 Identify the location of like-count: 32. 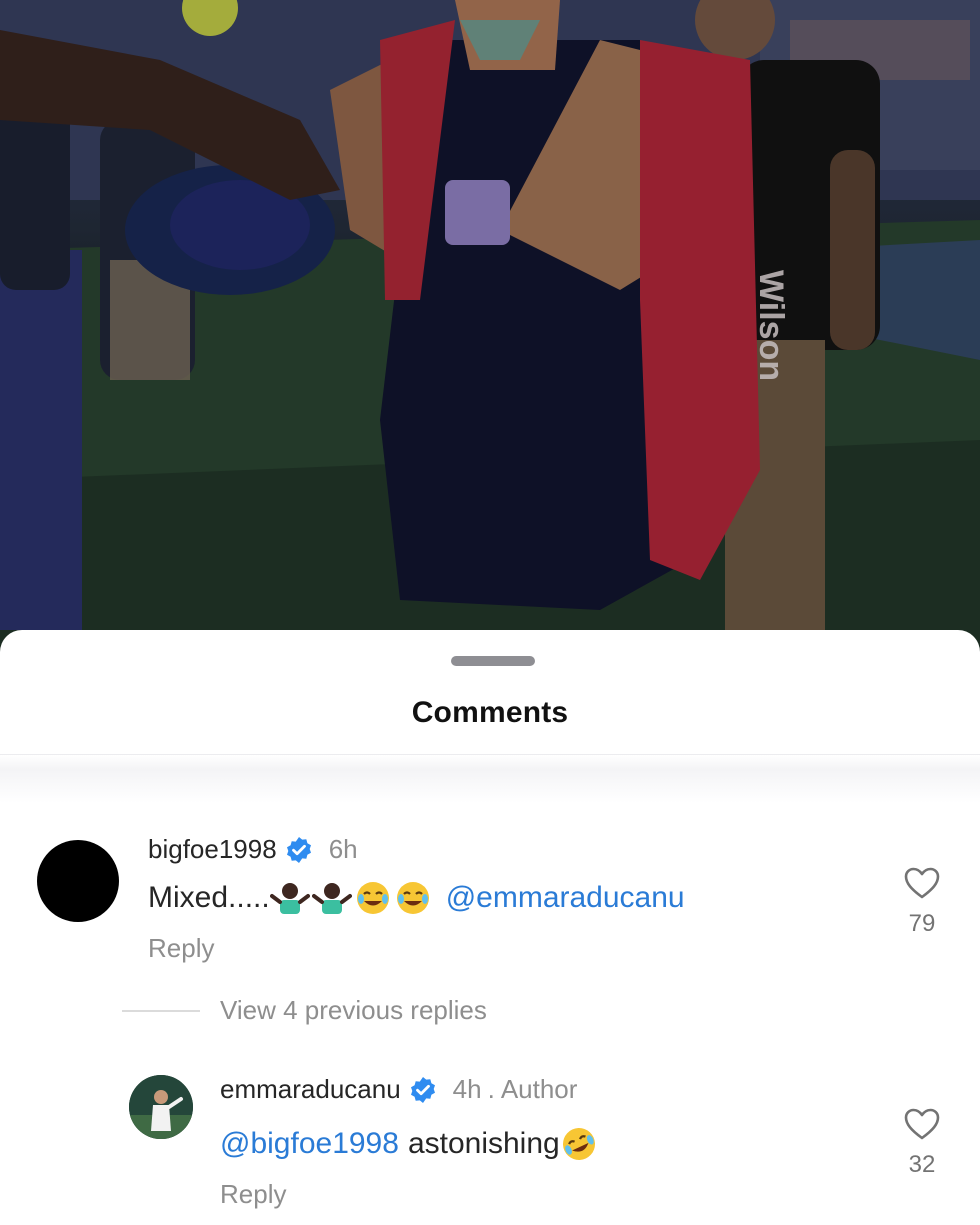
(922, 1164).